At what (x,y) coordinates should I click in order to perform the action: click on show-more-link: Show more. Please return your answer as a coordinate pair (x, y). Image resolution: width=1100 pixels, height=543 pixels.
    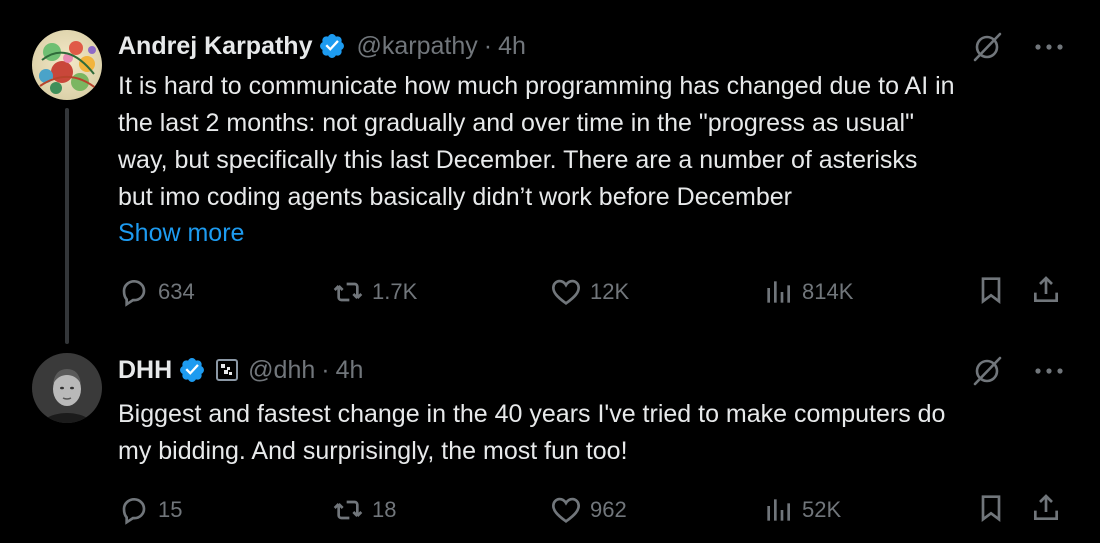
    Looking at the image, I should click on (181, 233).